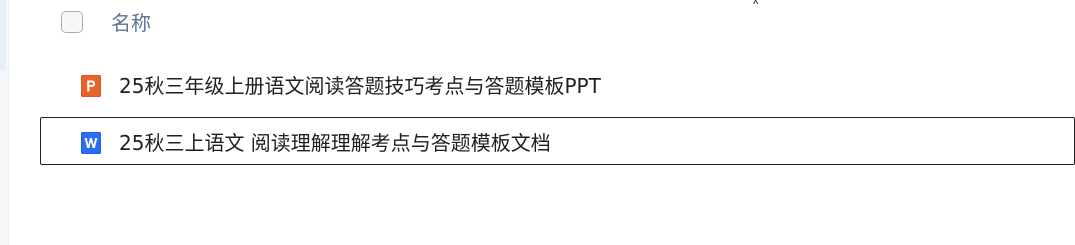 The width and height of the screenshot is (1075, 245). I want to click on powerpoint-file-icon, so click(91, 86).